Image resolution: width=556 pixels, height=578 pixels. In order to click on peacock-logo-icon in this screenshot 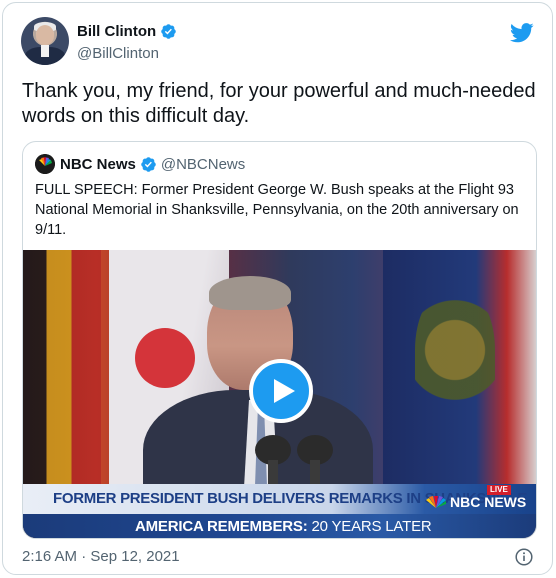, I will do `click(436, 502)`.